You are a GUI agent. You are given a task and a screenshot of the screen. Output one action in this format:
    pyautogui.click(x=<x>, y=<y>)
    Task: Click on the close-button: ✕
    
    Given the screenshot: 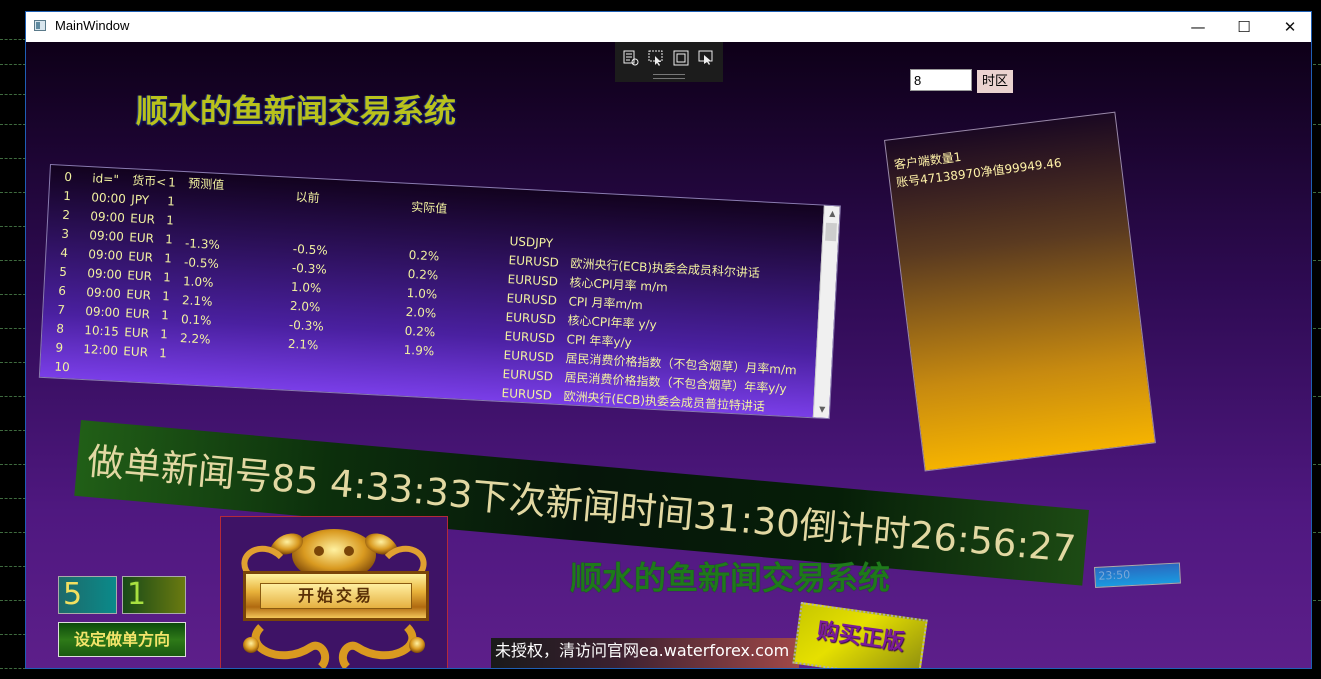 What is the action you would take?
    pyautogui.click(x=1289, y=27)
    